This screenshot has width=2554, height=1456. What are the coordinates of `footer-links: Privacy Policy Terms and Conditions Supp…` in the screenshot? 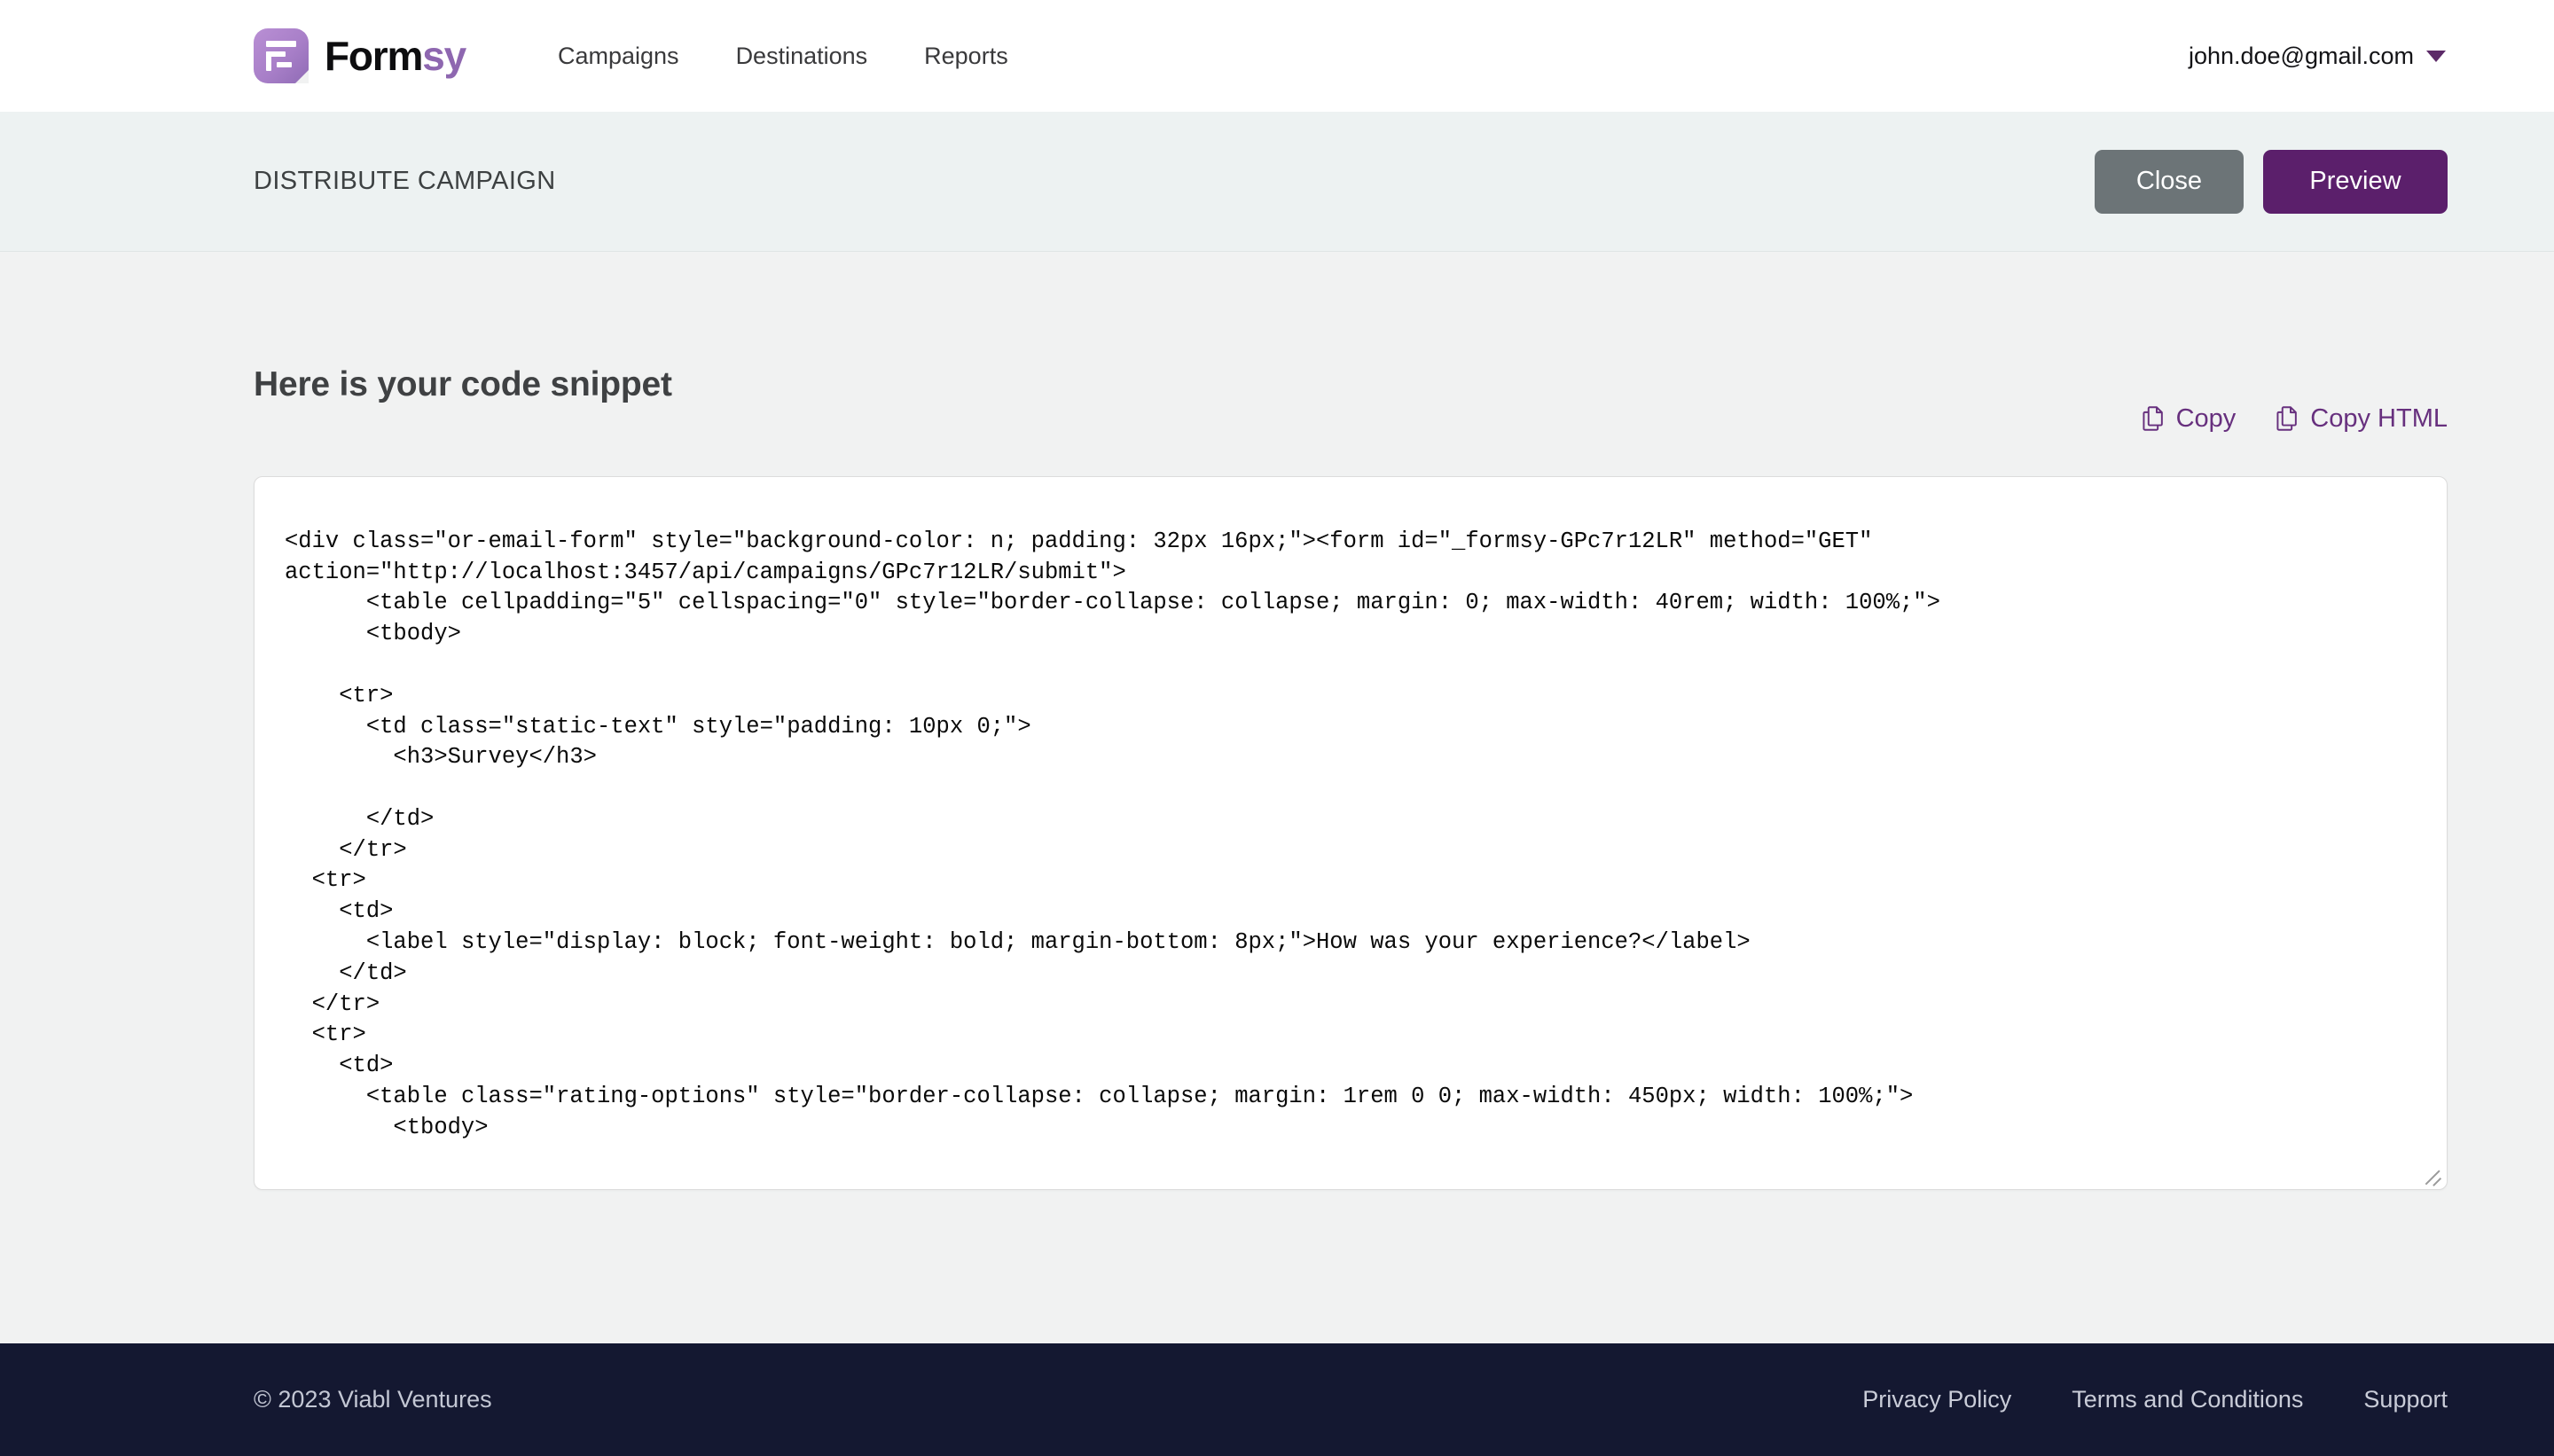 It's located at (2140, 1399).